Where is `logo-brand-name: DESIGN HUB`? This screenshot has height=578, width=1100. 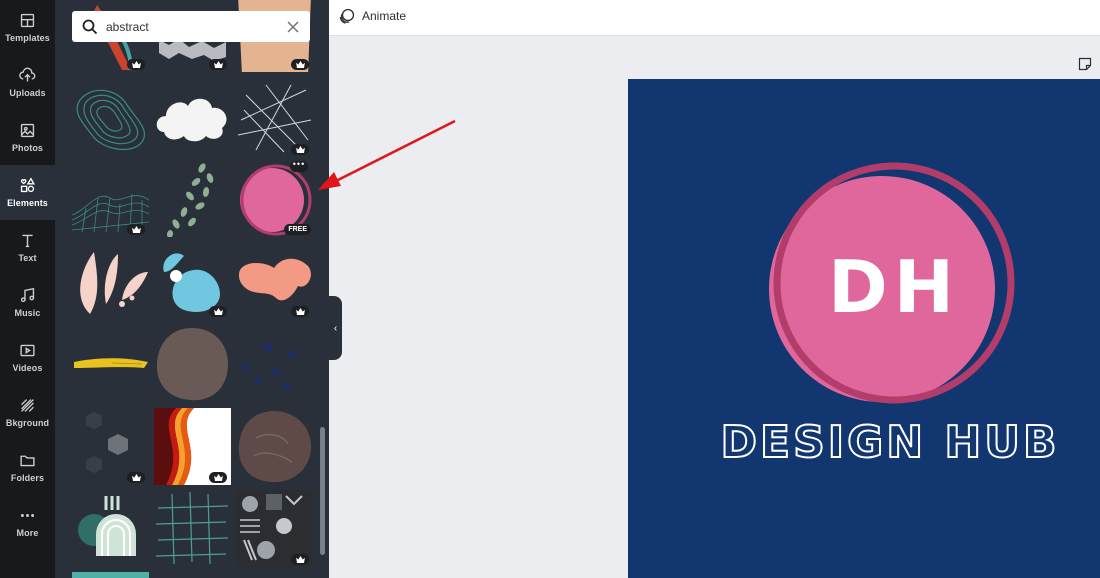
logo-brand-name: DESIGN HUB is located at coordinates (890, 443).